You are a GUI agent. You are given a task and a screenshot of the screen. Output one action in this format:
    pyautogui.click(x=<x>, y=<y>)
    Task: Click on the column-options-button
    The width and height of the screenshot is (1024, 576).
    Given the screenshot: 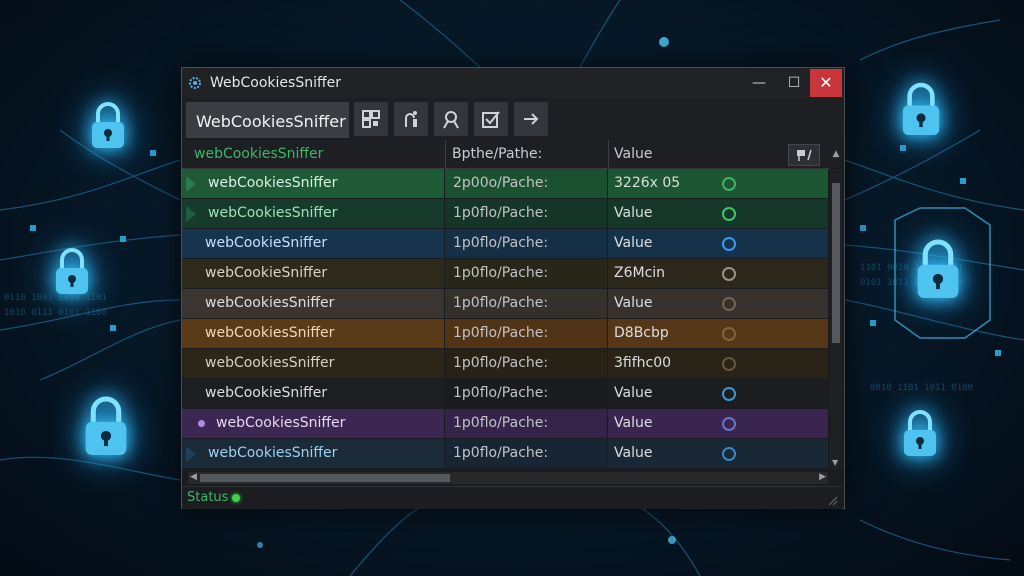 What is the action you would take?
    pyautogui.click(x=804, y=155)
    